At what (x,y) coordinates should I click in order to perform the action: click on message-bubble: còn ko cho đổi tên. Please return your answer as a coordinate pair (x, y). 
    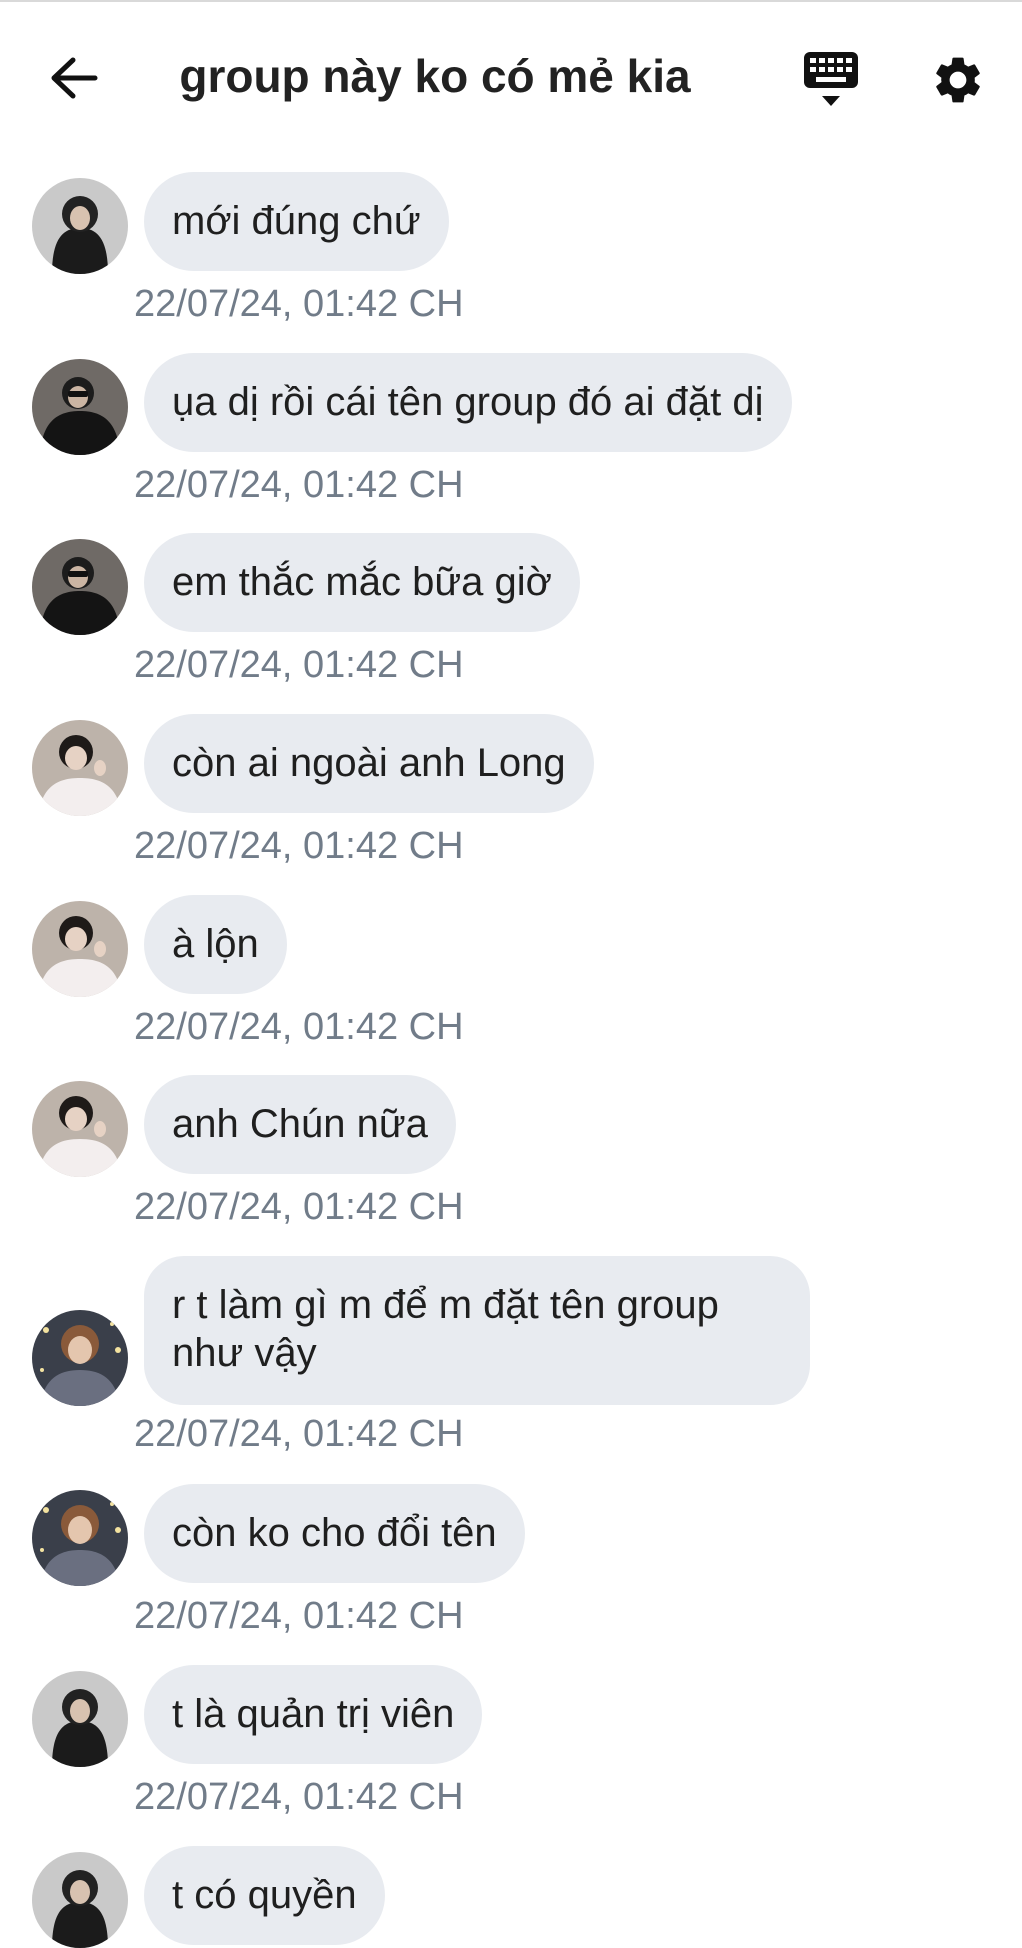
    Looking at the image, I should click on (334, 1533).